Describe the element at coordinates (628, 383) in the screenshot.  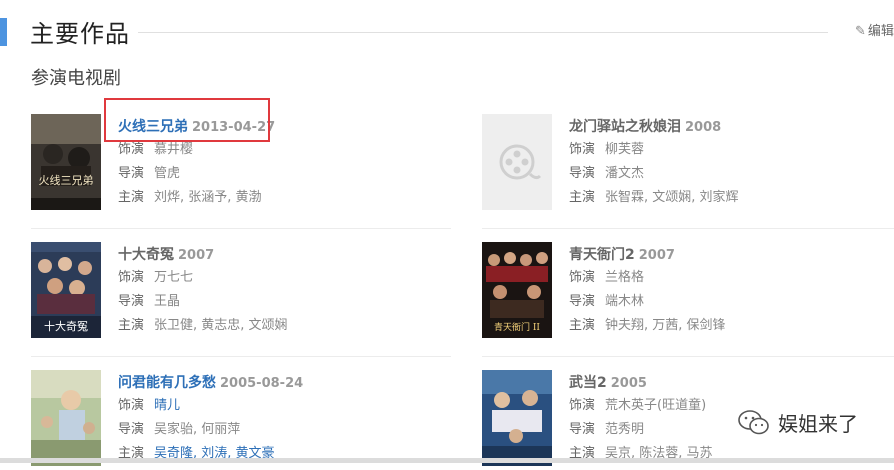
I see `work-date: 2005` at that location.